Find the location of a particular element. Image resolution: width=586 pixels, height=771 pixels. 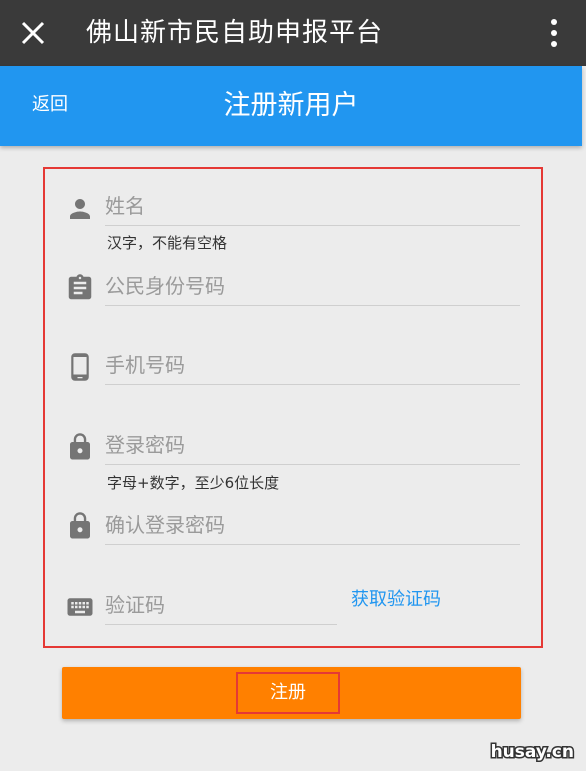

phone-icon is located at coordinates (80, 367).